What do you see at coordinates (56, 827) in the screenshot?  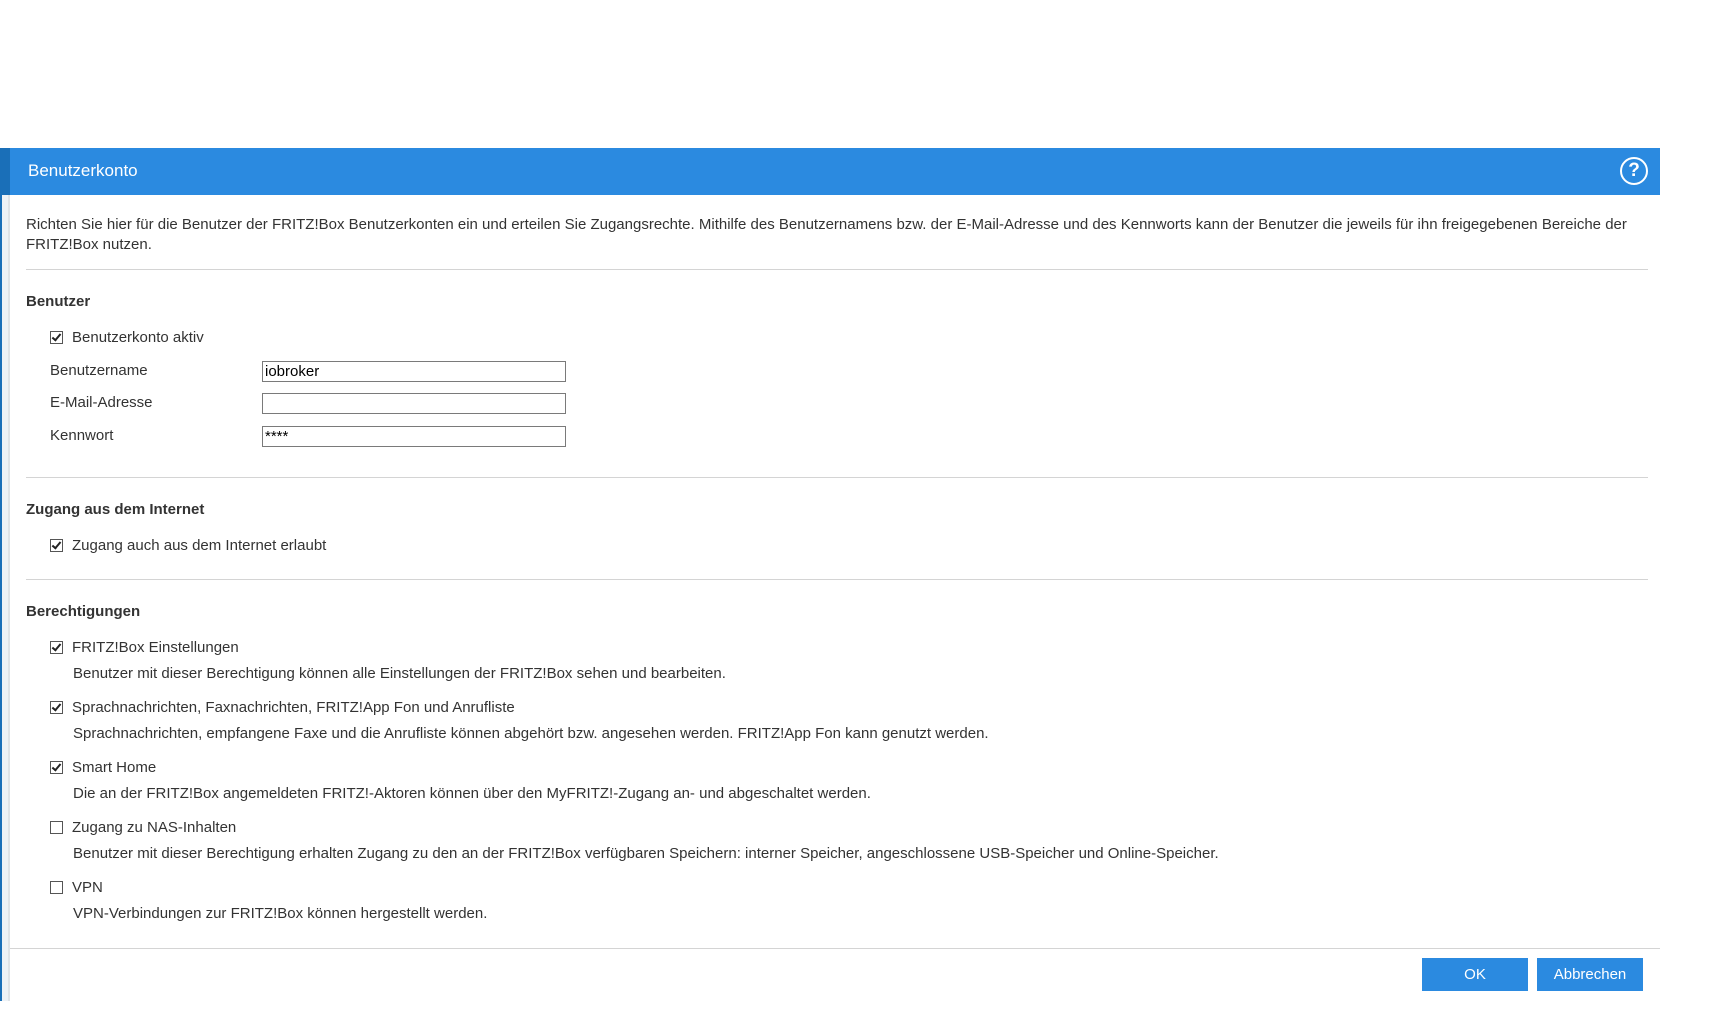 I see `permission-nas-checkbox` at bounding box center [56, 827].